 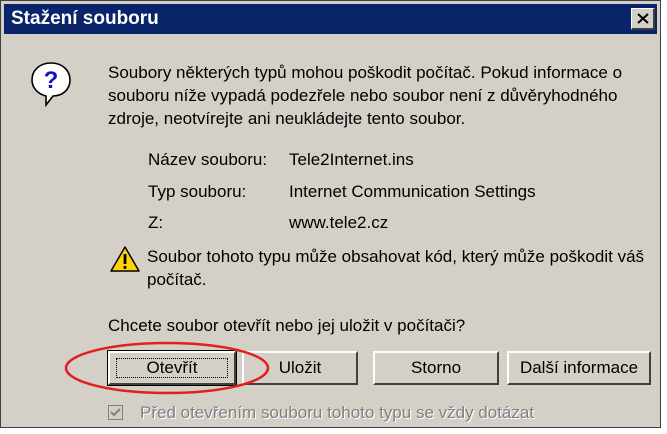 What do you see at coordinates (197, 191) in the screenshot?
I see `file-type-label: Typ souboru:` at bounding box center [197, 191].